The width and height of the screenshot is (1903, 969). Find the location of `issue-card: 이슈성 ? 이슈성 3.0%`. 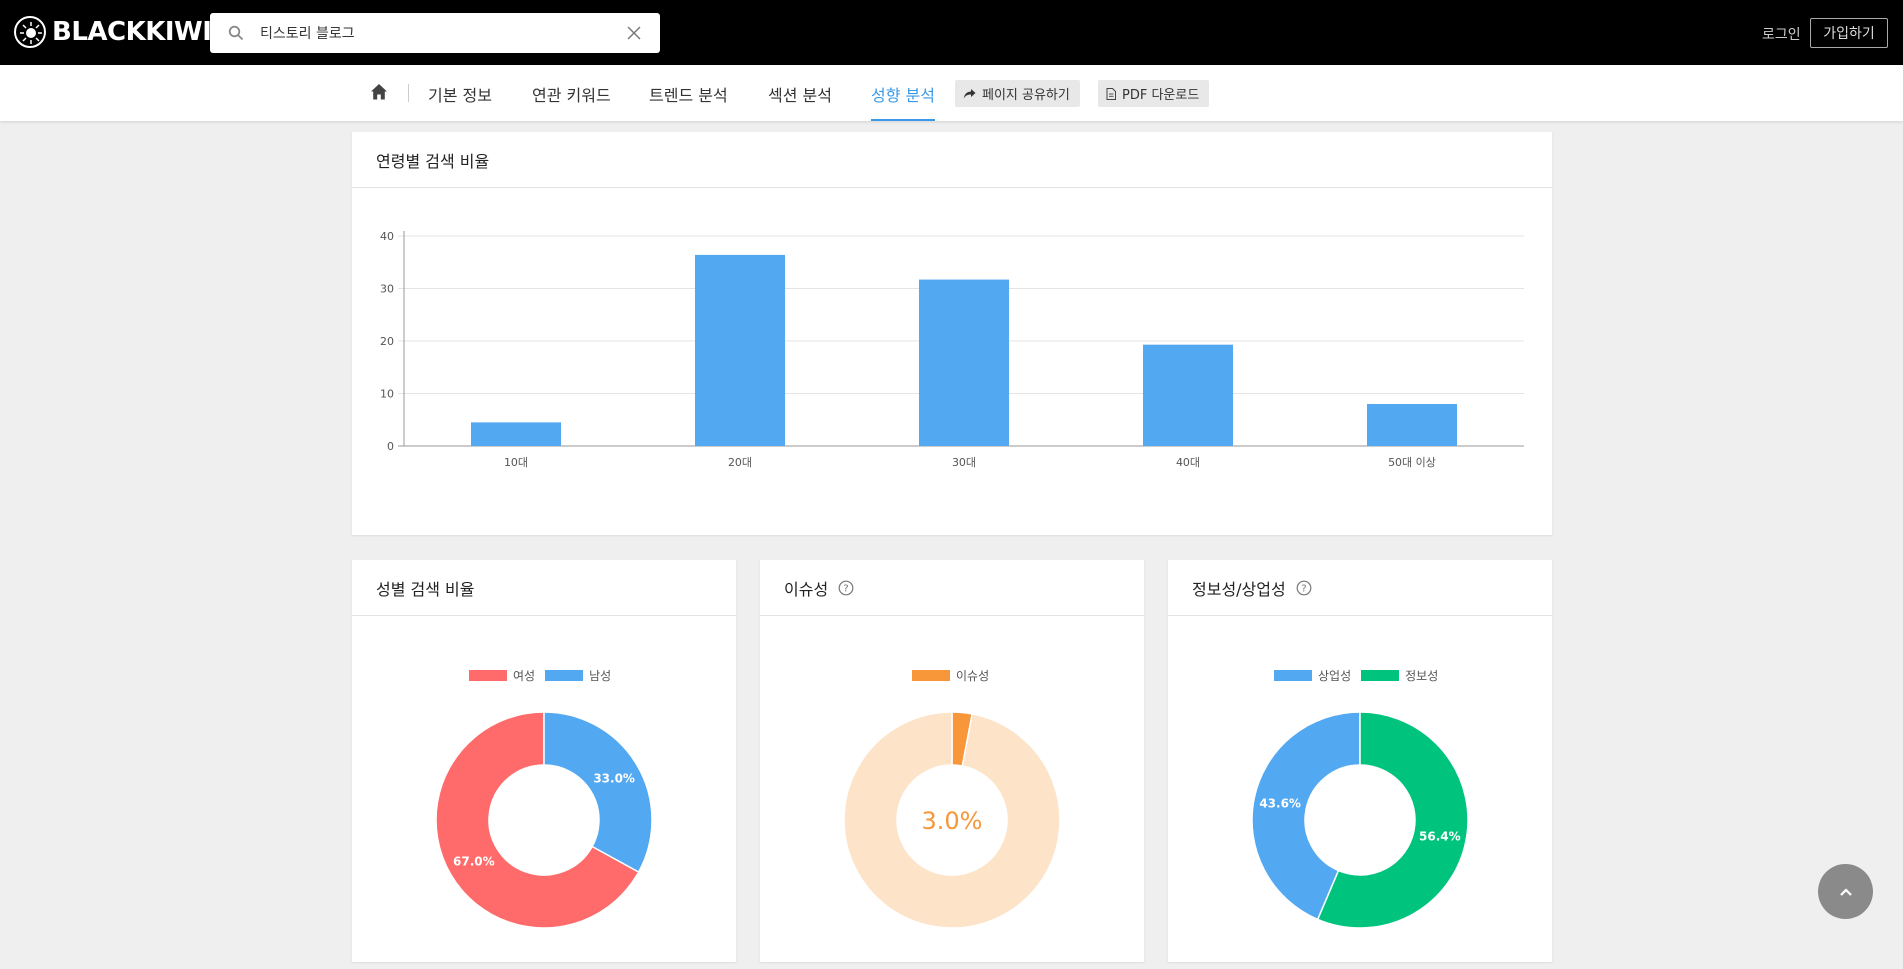

issue-card: 이슈성 ? 이슈성 3.0% is located at coordinates (952, 761).